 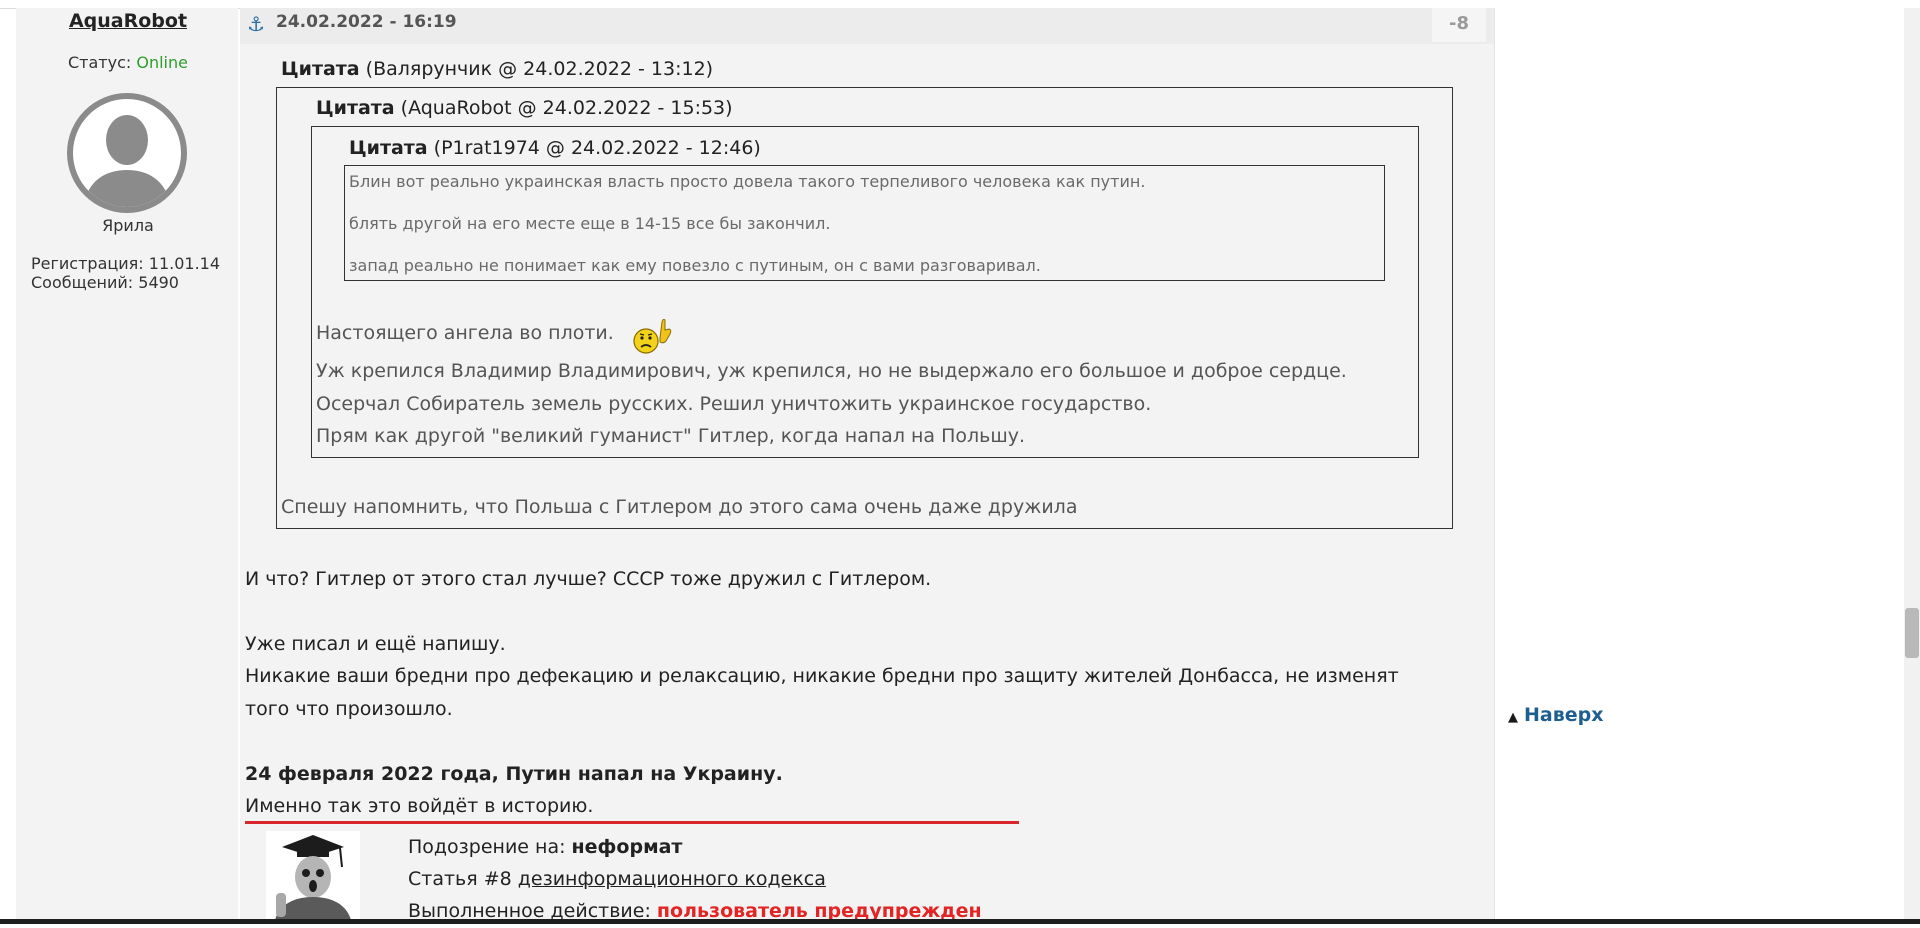 What do you see at coordinates (349, 709) in the screenshot?
I see `post-text: того что произошло.` at bounding box center [349, 709].